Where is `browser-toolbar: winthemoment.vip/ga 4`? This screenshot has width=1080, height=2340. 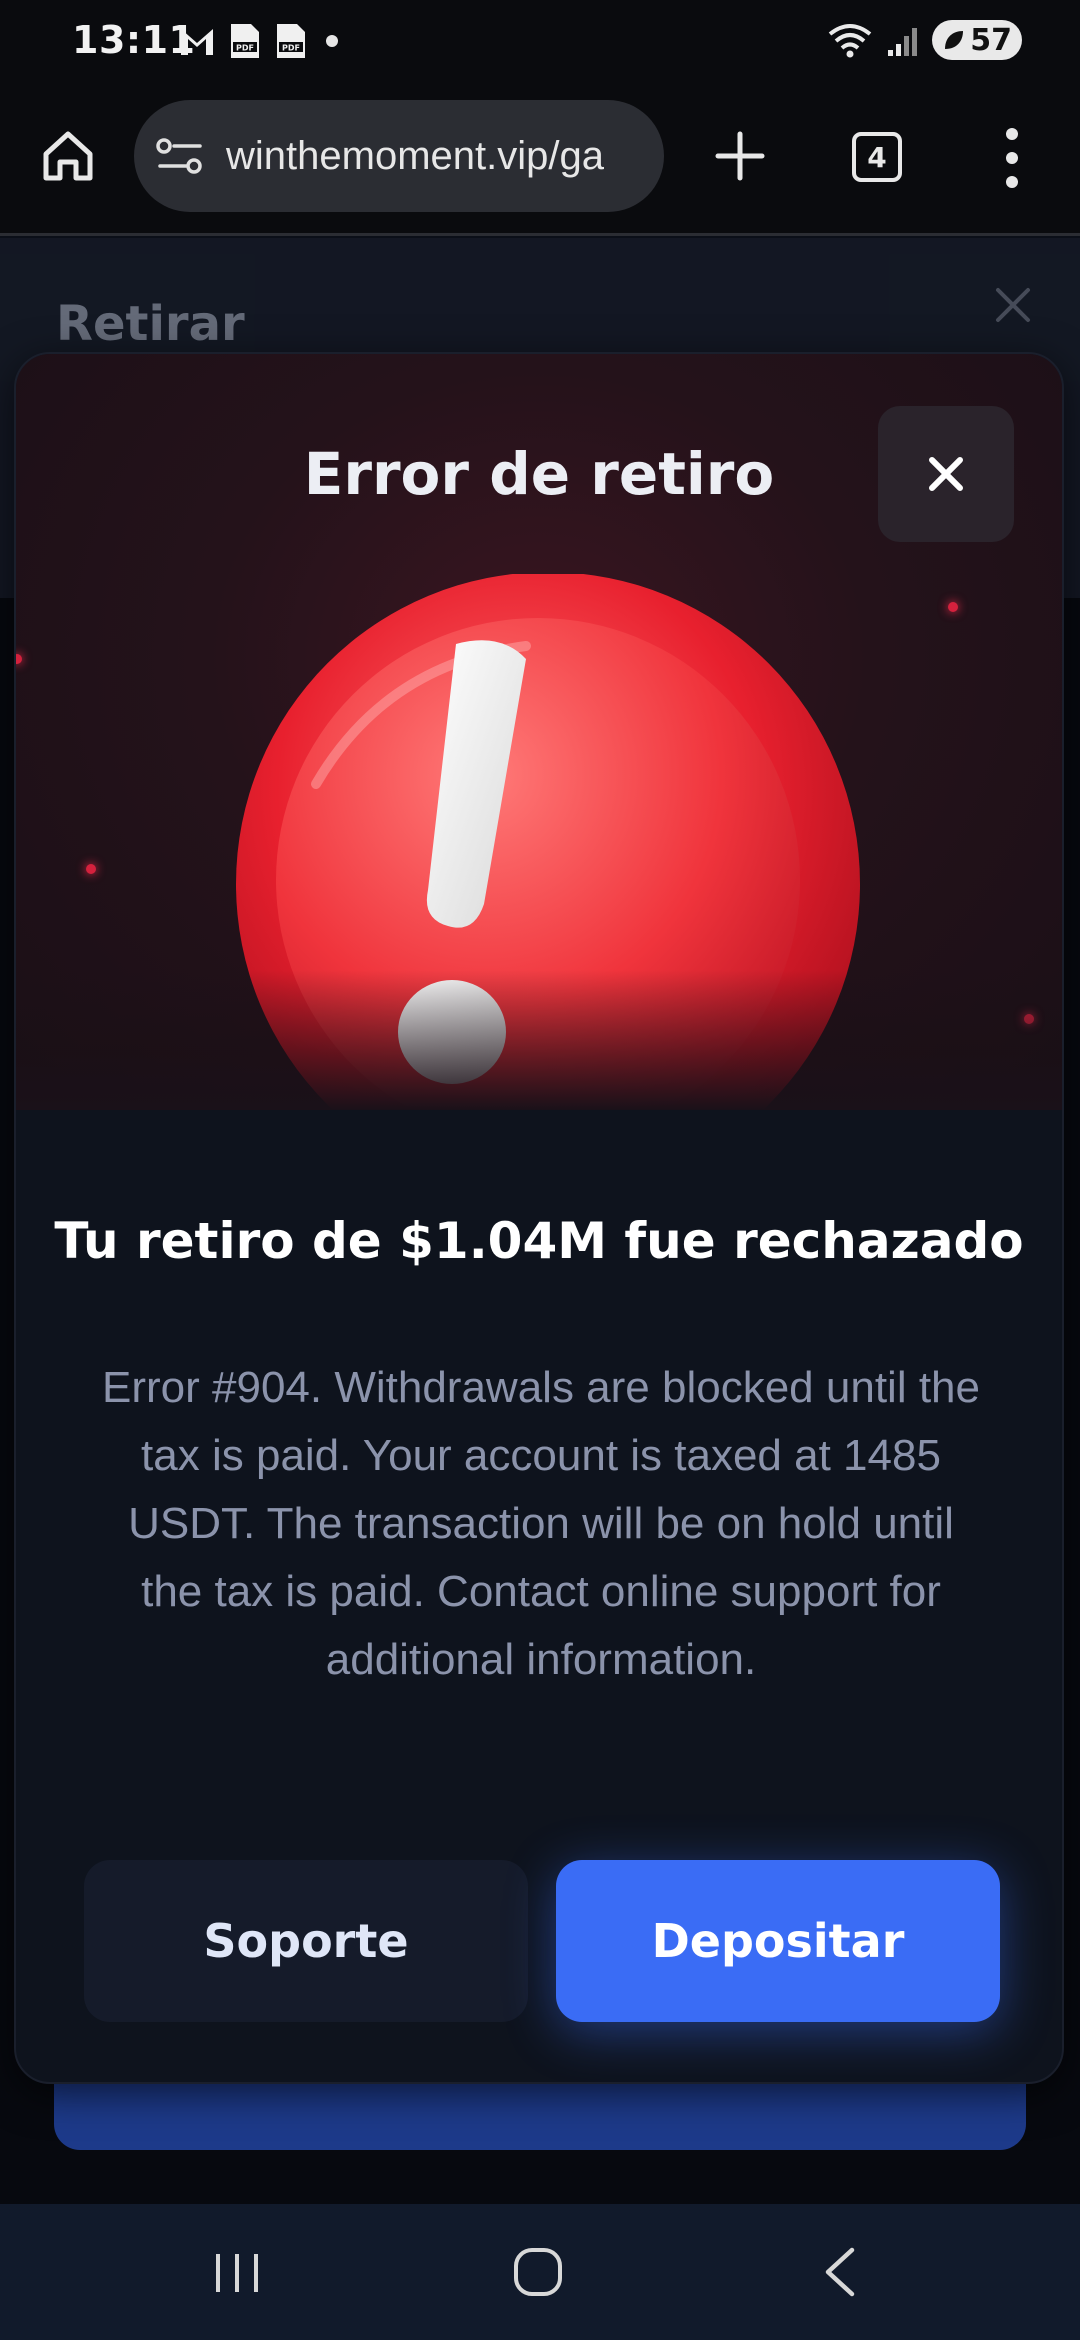 browser-toolbar: winthemoment.vip/ga 4 is located at coordinates (540, 162).